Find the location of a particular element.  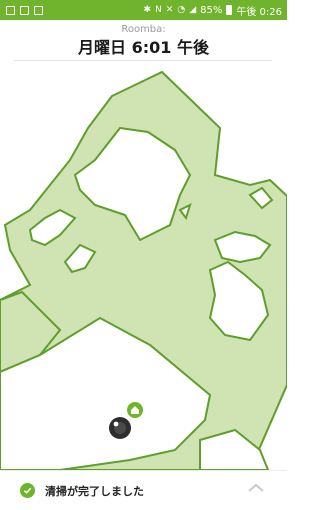

clean-status-text: 清掃が完了しました is located at coordinates (94, 491).